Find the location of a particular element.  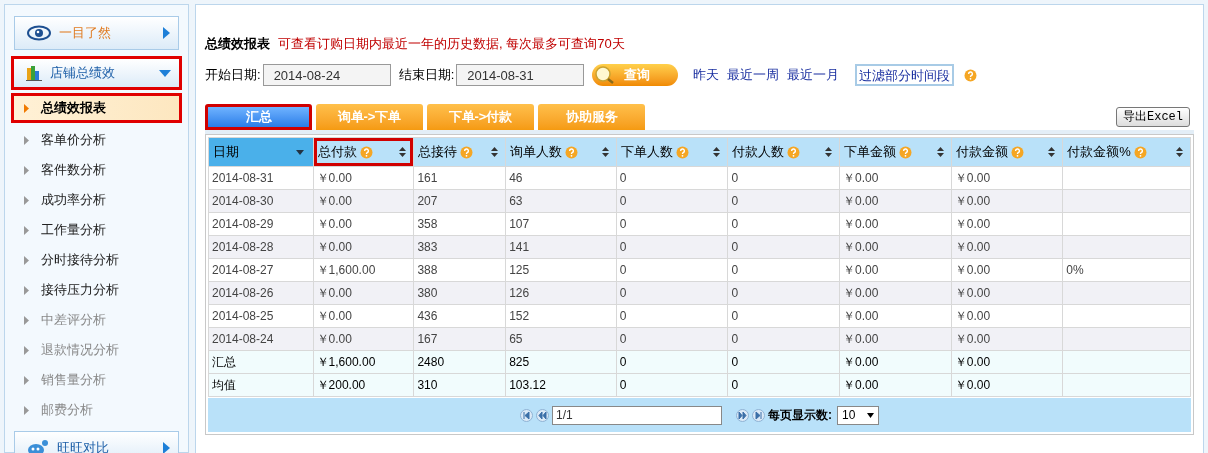

column-label: 付款金额% is located at coordinates (1099, 152).